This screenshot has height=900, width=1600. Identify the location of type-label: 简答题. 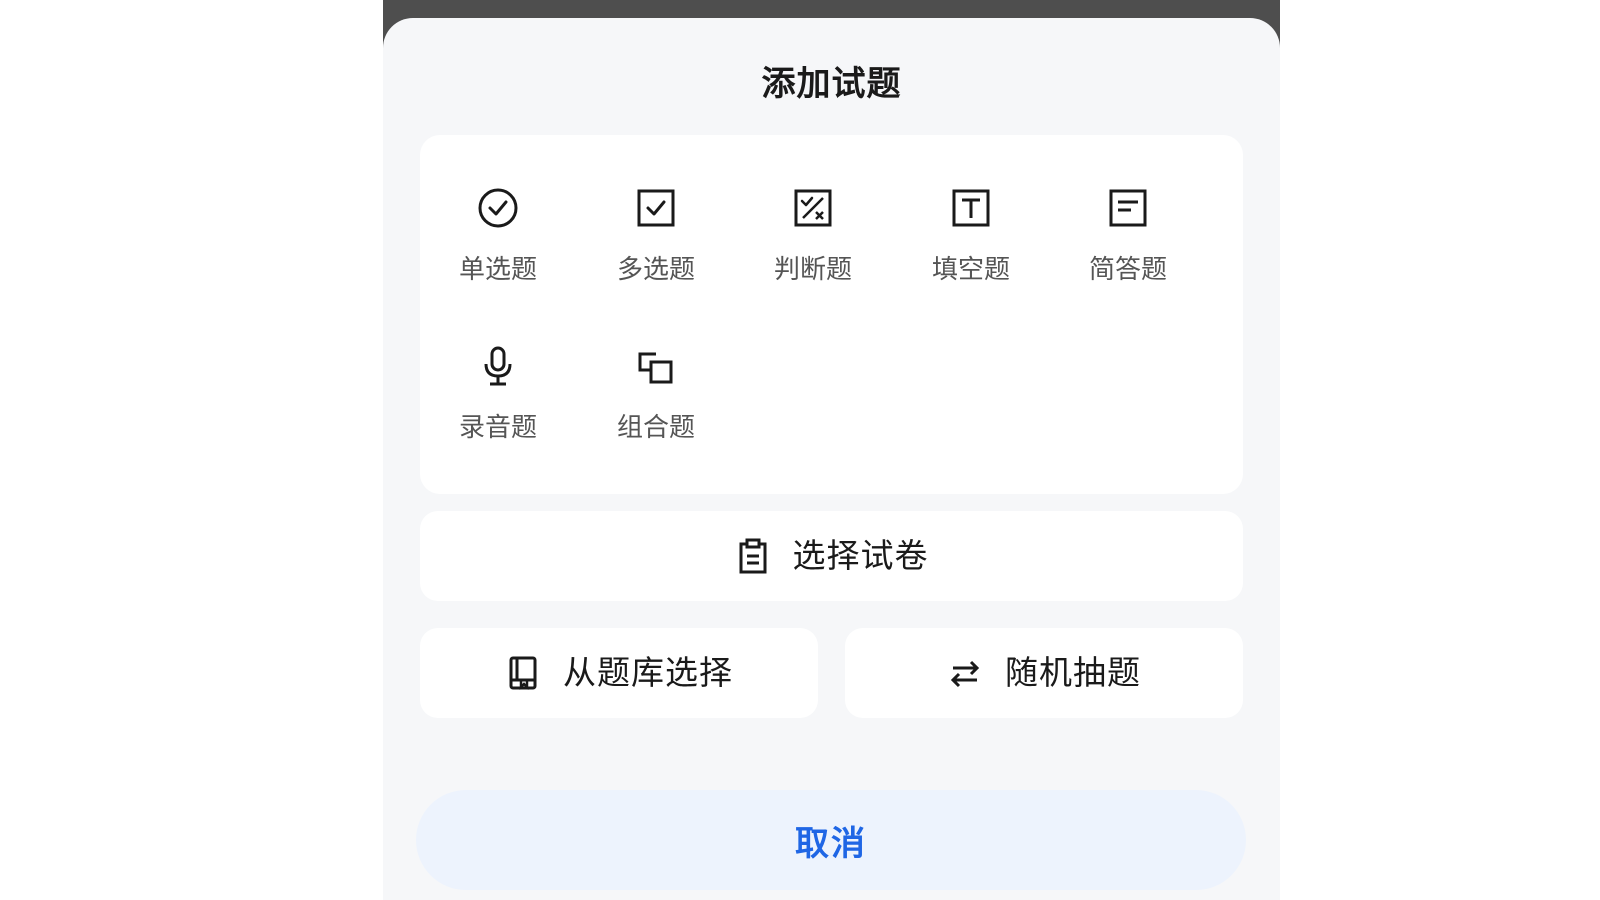
(1127, 270).